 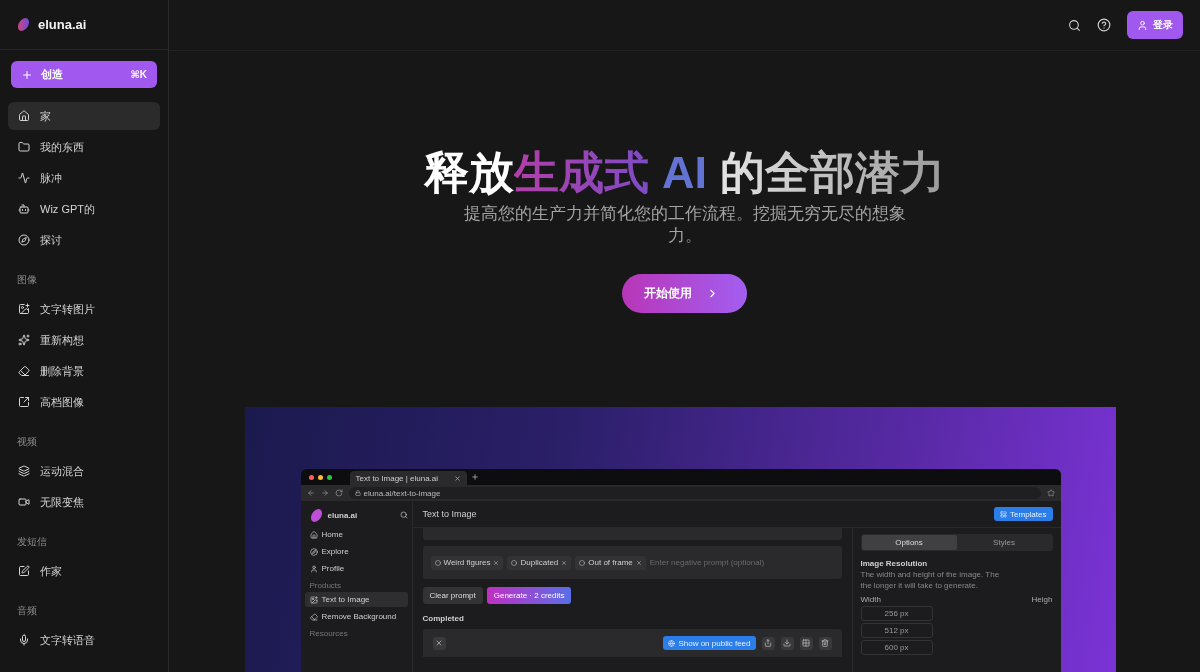 I want to click on globe-icon, so click(x=672, y=643).